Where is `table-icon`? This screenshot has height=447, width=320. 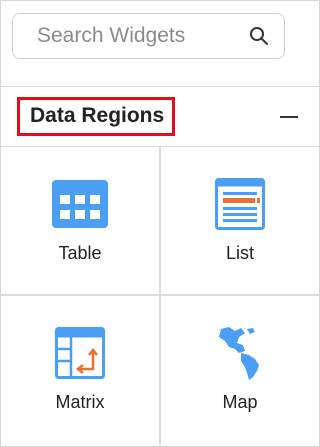
table-icon is located at coordinates (80, 204).